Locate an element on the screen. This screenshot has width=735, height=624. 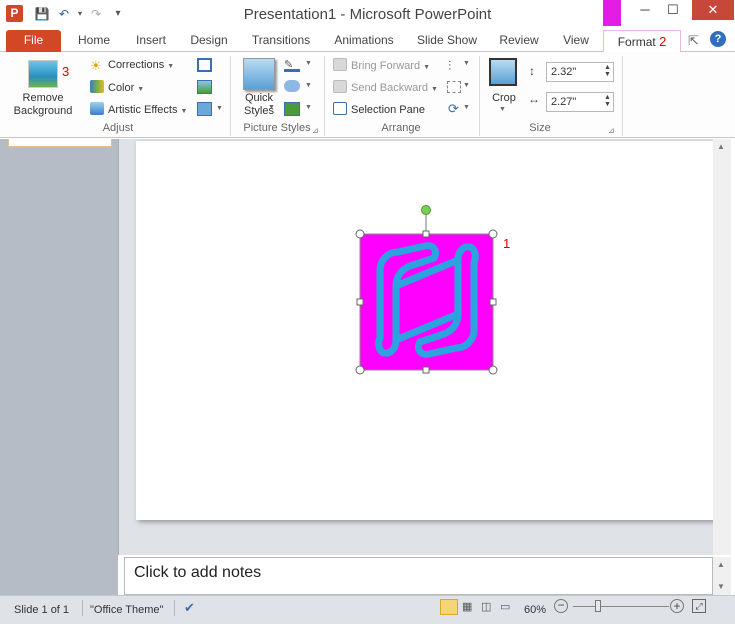
color-button: Color ▼ is located at coordinates (117, 87).